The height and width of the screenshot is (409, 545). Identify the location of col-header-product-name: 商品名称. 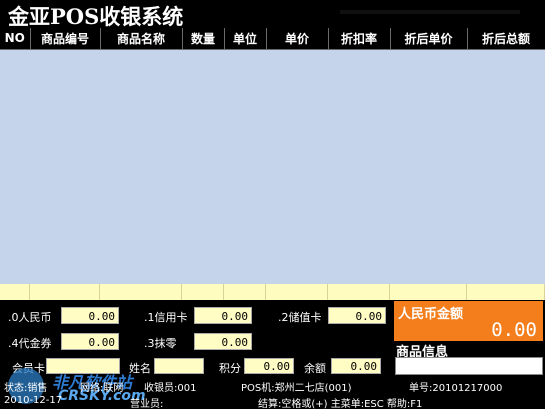
(141, 39).